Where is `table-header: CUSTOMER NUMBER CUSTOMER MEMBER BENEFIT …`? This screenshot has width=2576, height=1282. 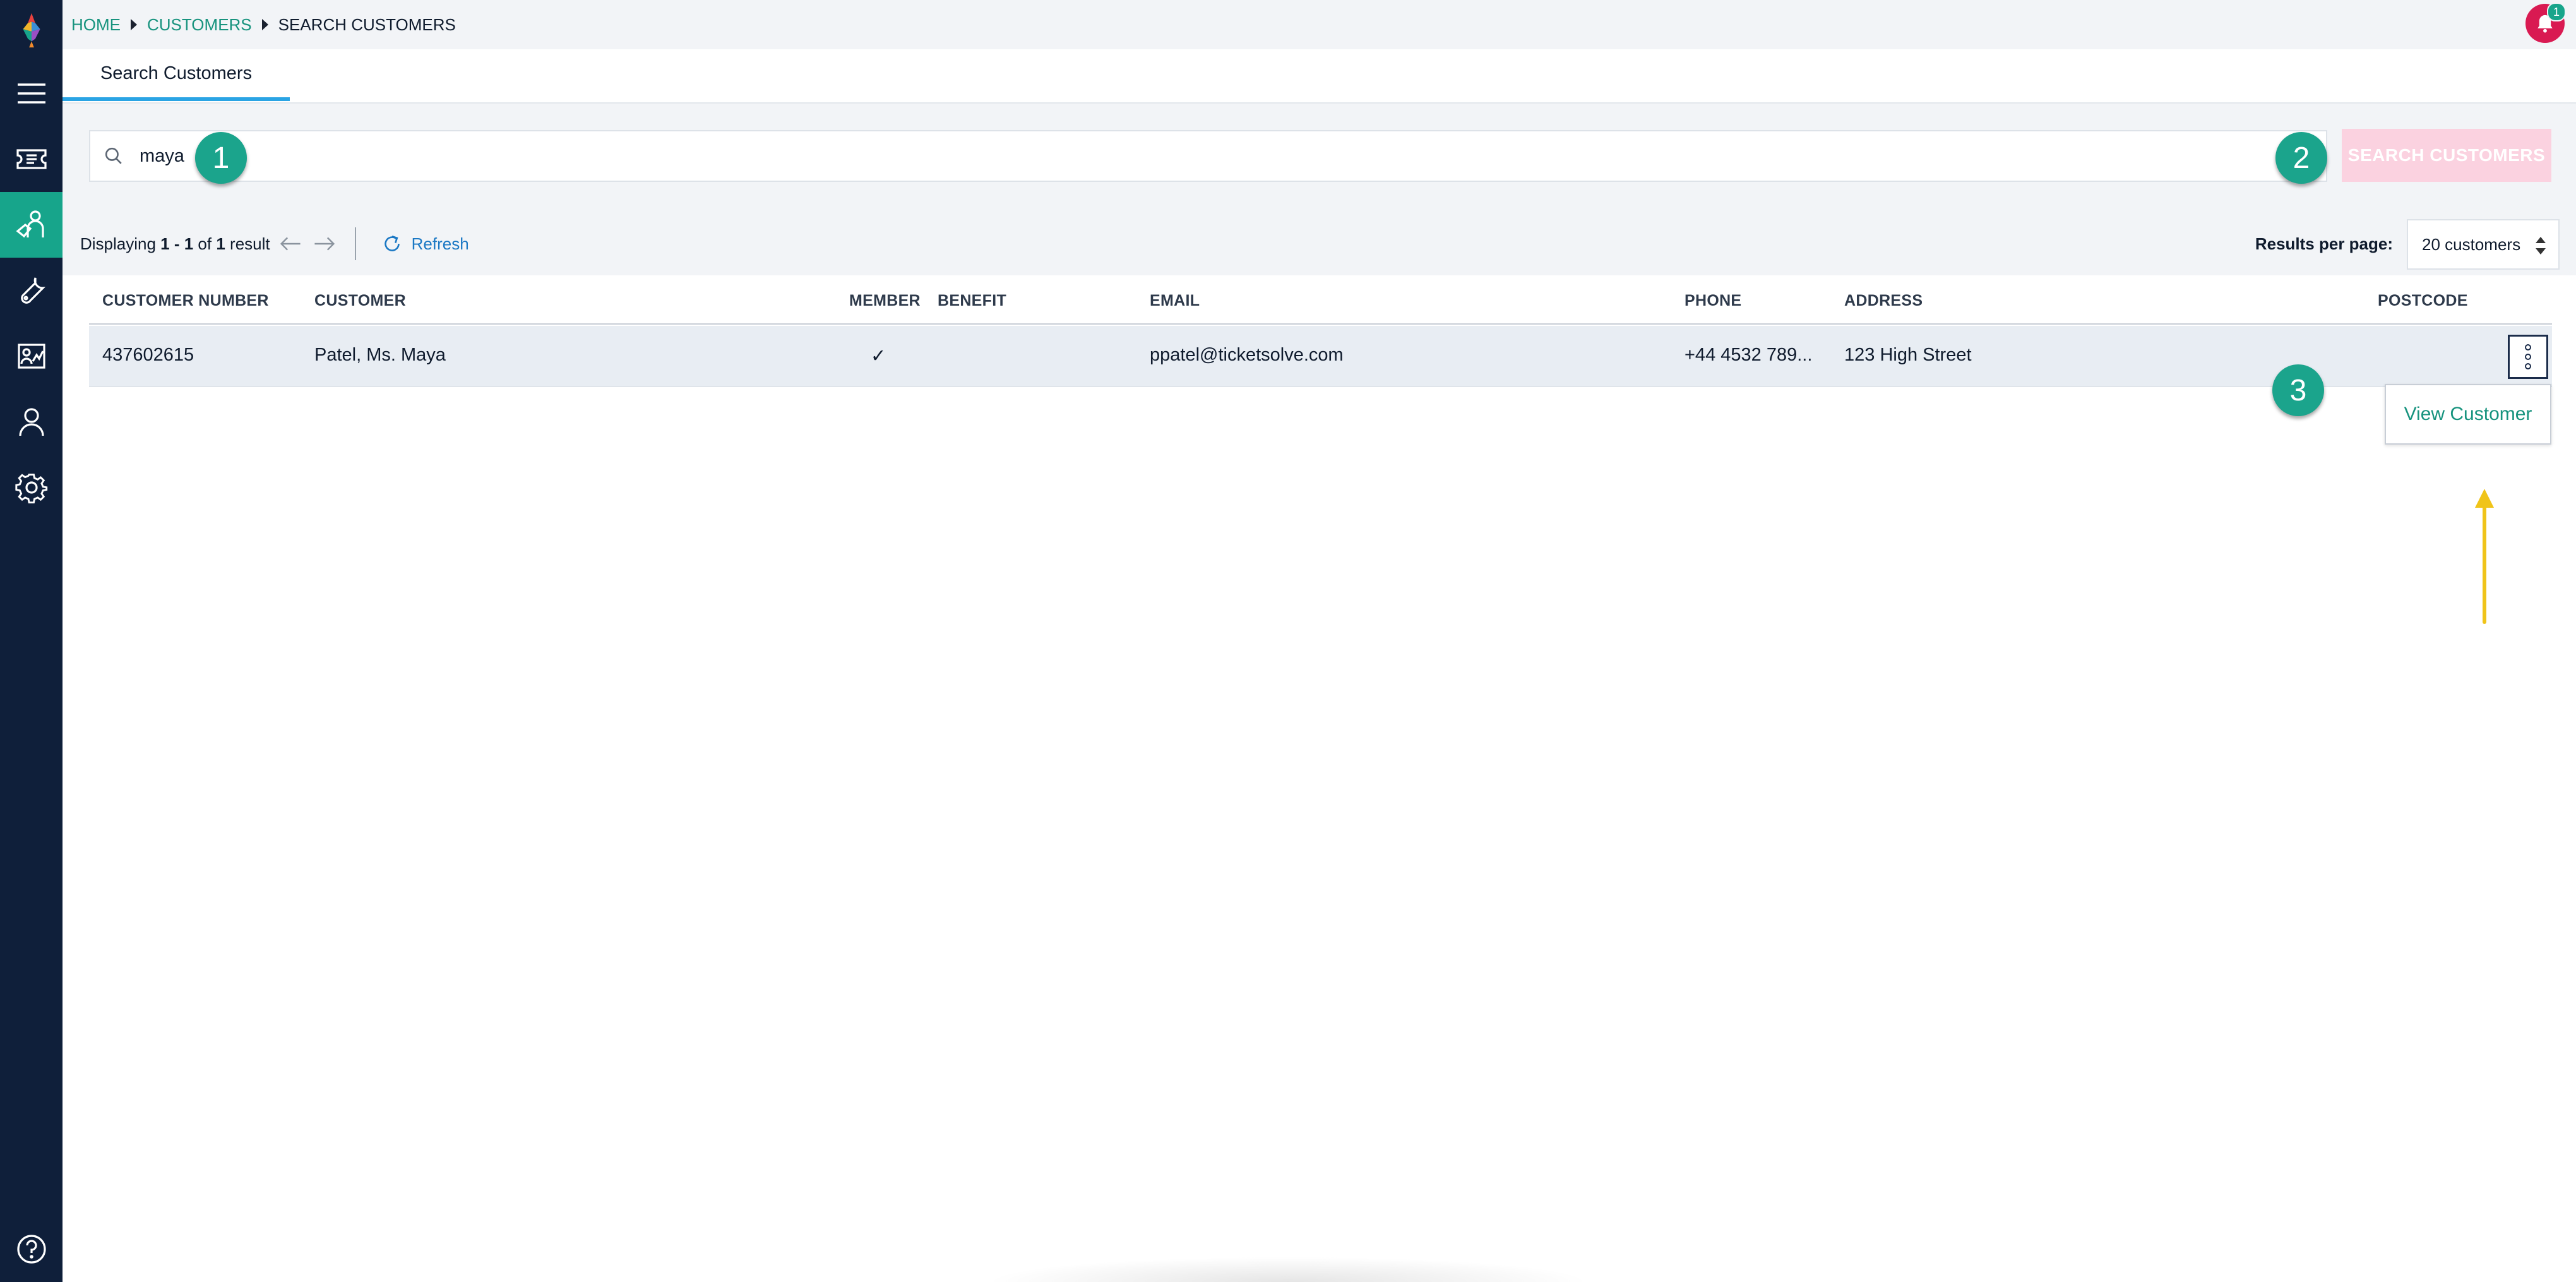 table-header: CUSTOMER NUMBER CUSTOMER MEMBER BENEFIT … is located at coordinates (1320, 301).